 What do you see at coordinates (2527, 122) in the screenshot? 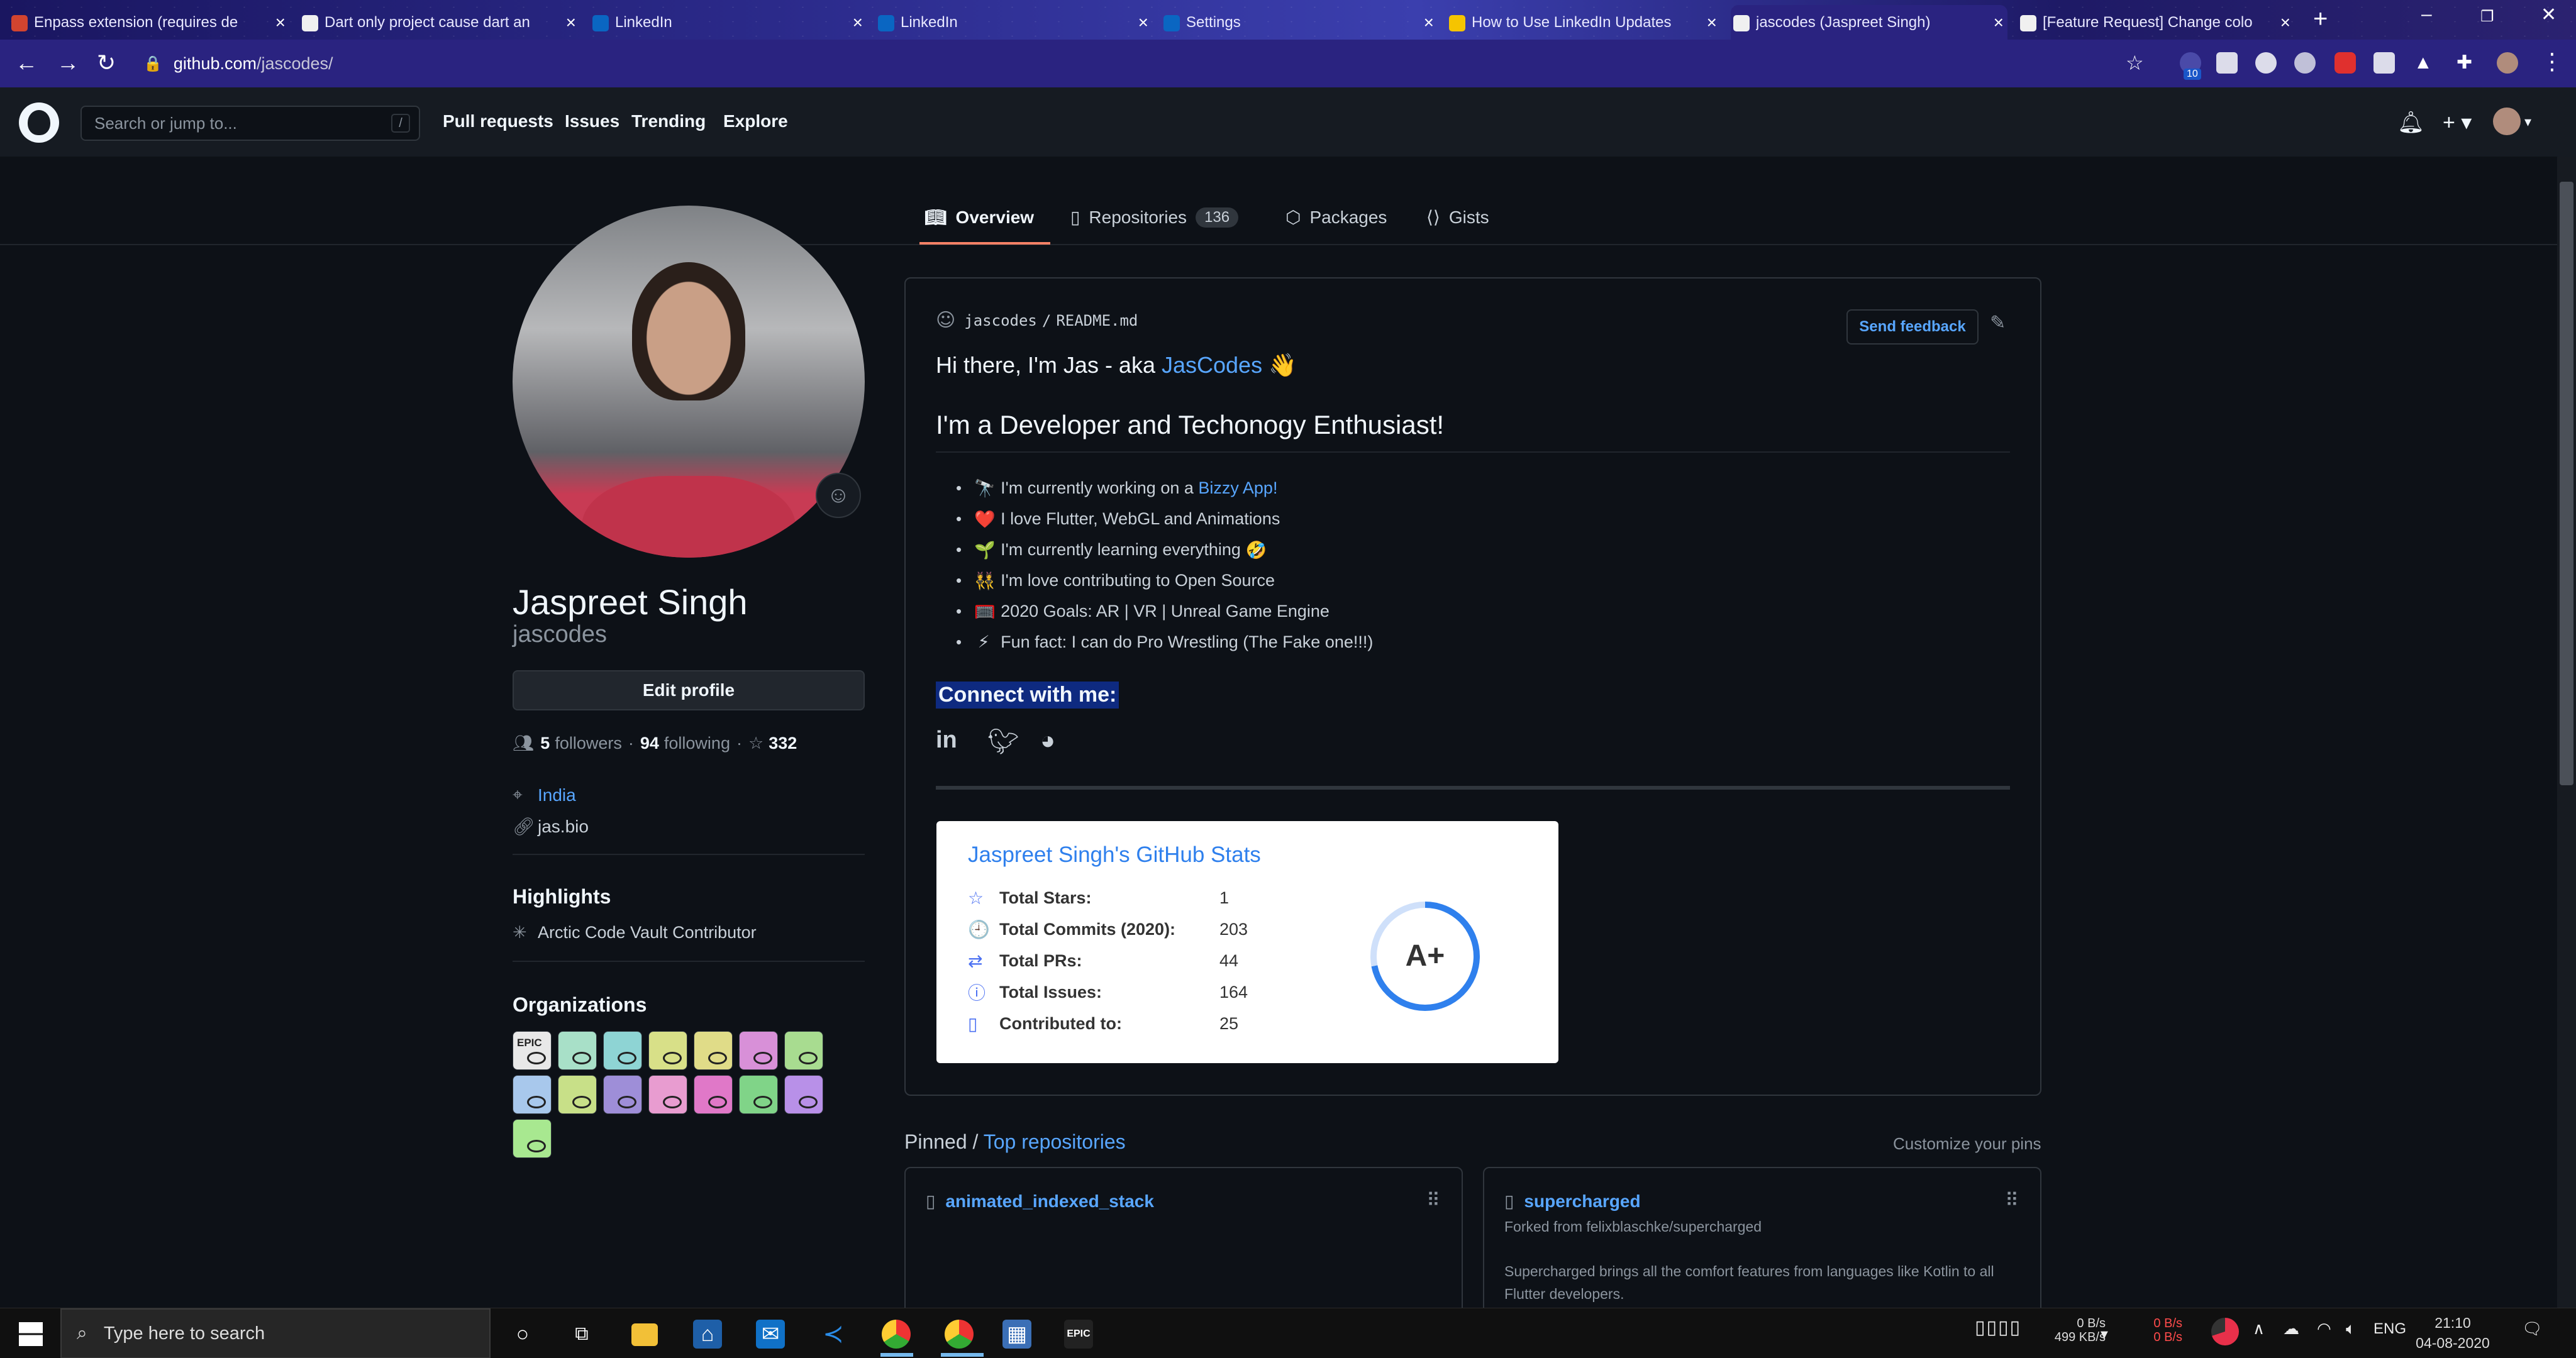
I see `chevron-down-icon: ▾` at bounding box center [2527, 122].